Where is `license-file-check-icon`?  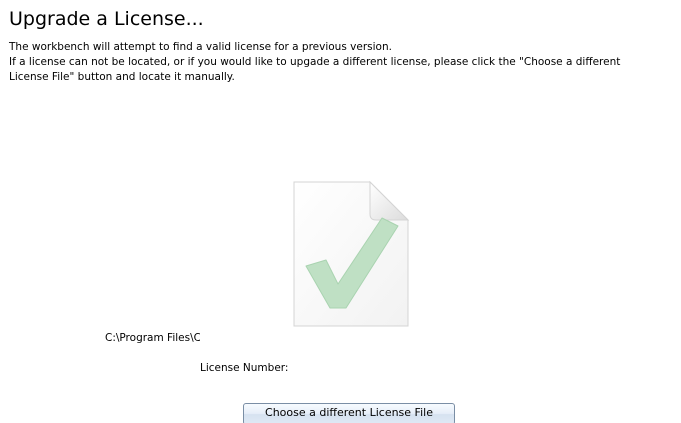
license-file-check-icon is located at coordinates (350, 254).